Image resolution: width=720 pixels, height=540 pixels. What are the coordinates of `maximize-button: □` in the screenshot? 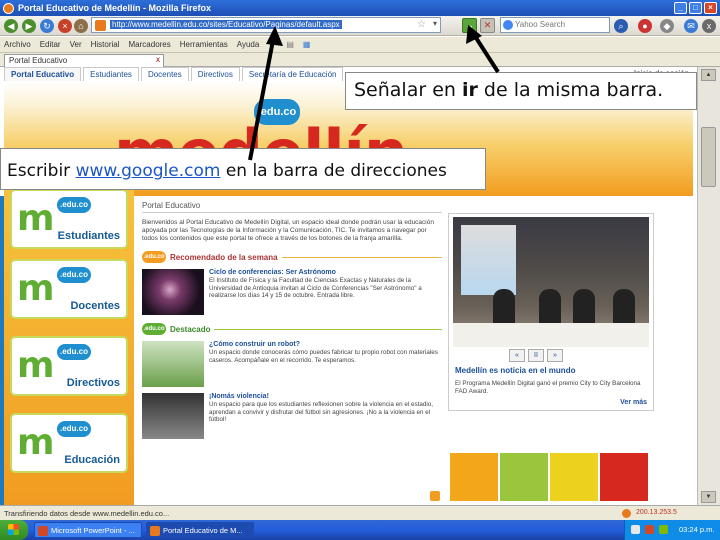 It's located at (695, 8).